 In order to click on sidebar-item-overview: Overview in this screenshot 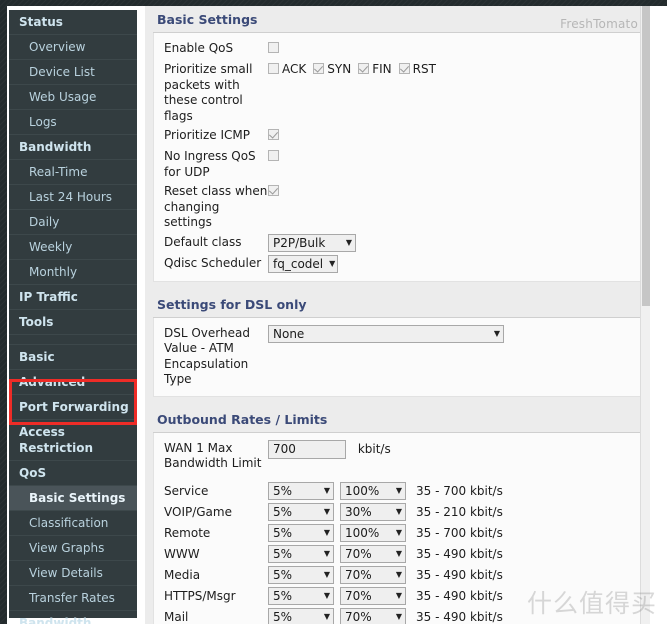, I will do `click(73, 47)`.